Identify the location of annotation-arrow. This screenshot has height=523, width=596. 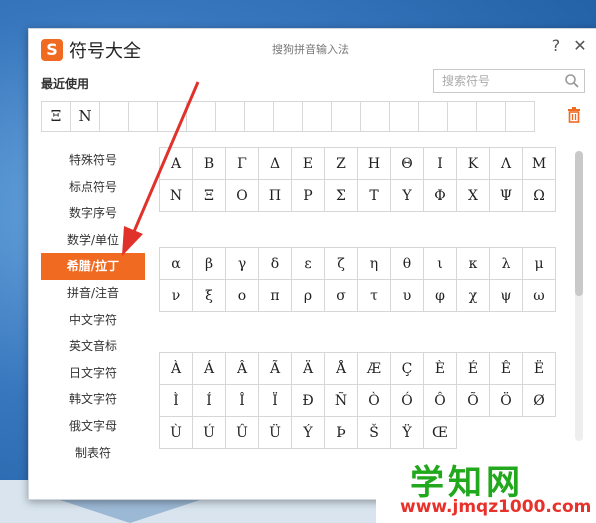
(161, 168).